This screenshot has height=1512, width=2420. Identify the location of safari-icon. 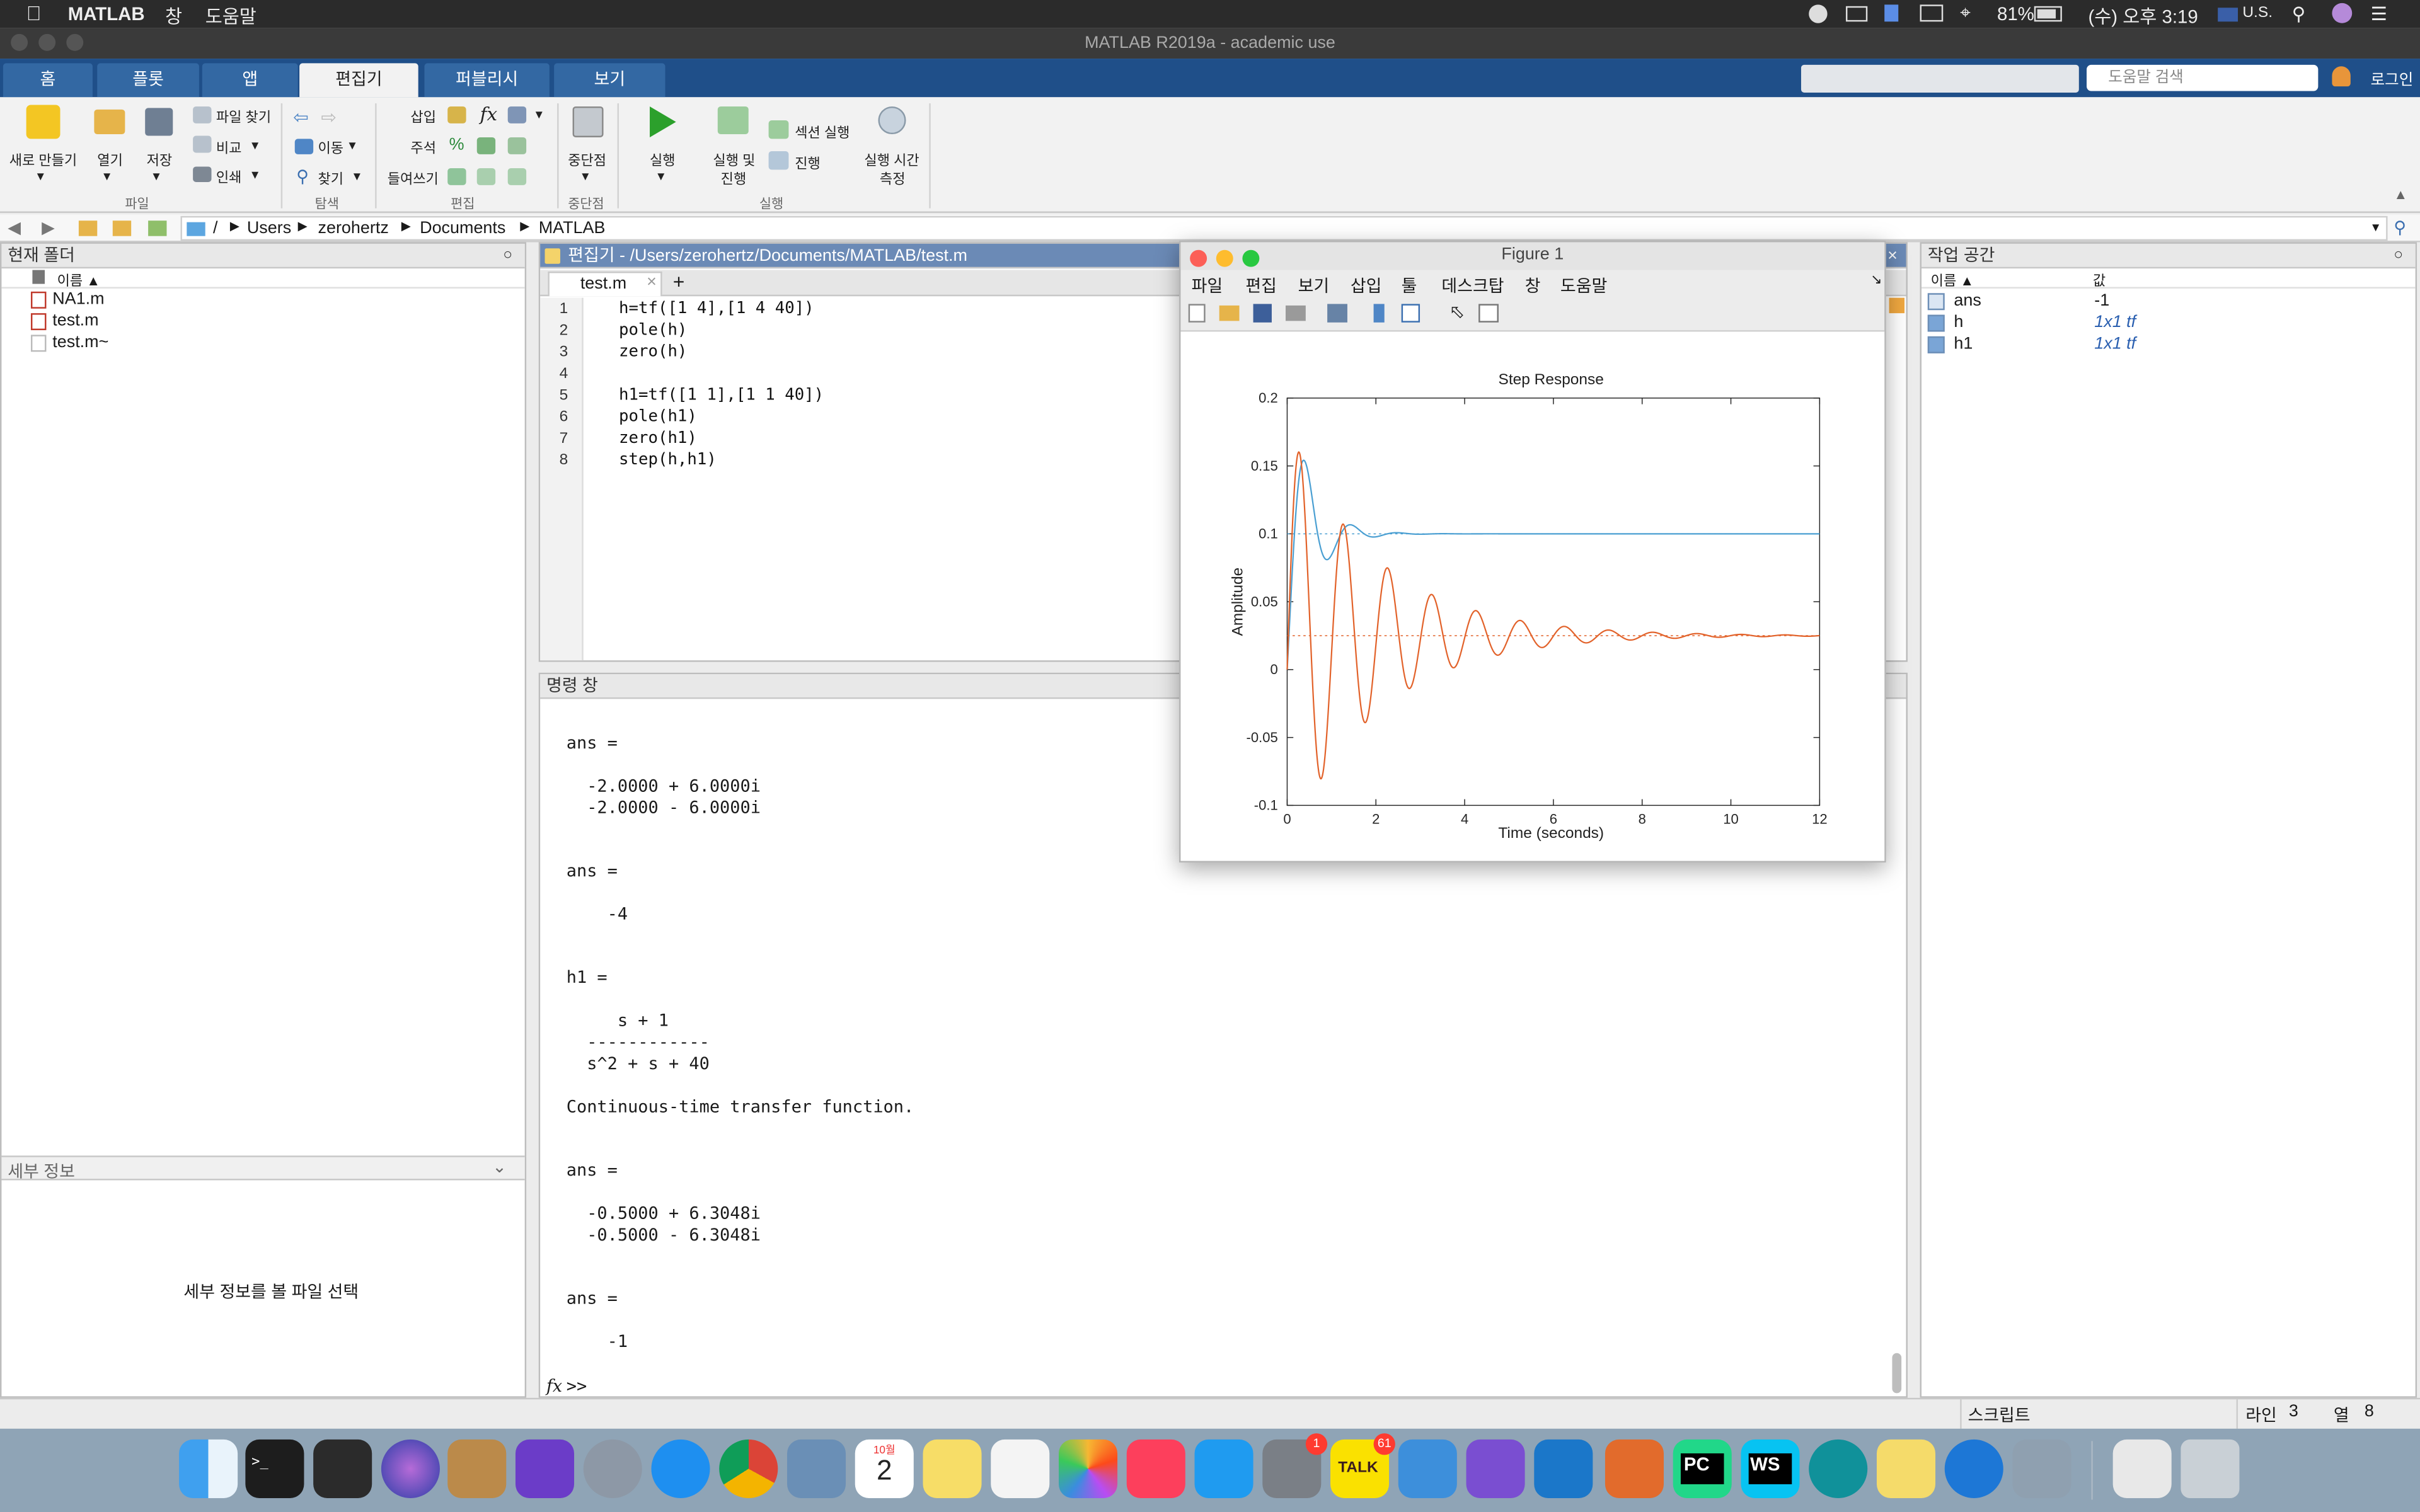
(681, 1468).